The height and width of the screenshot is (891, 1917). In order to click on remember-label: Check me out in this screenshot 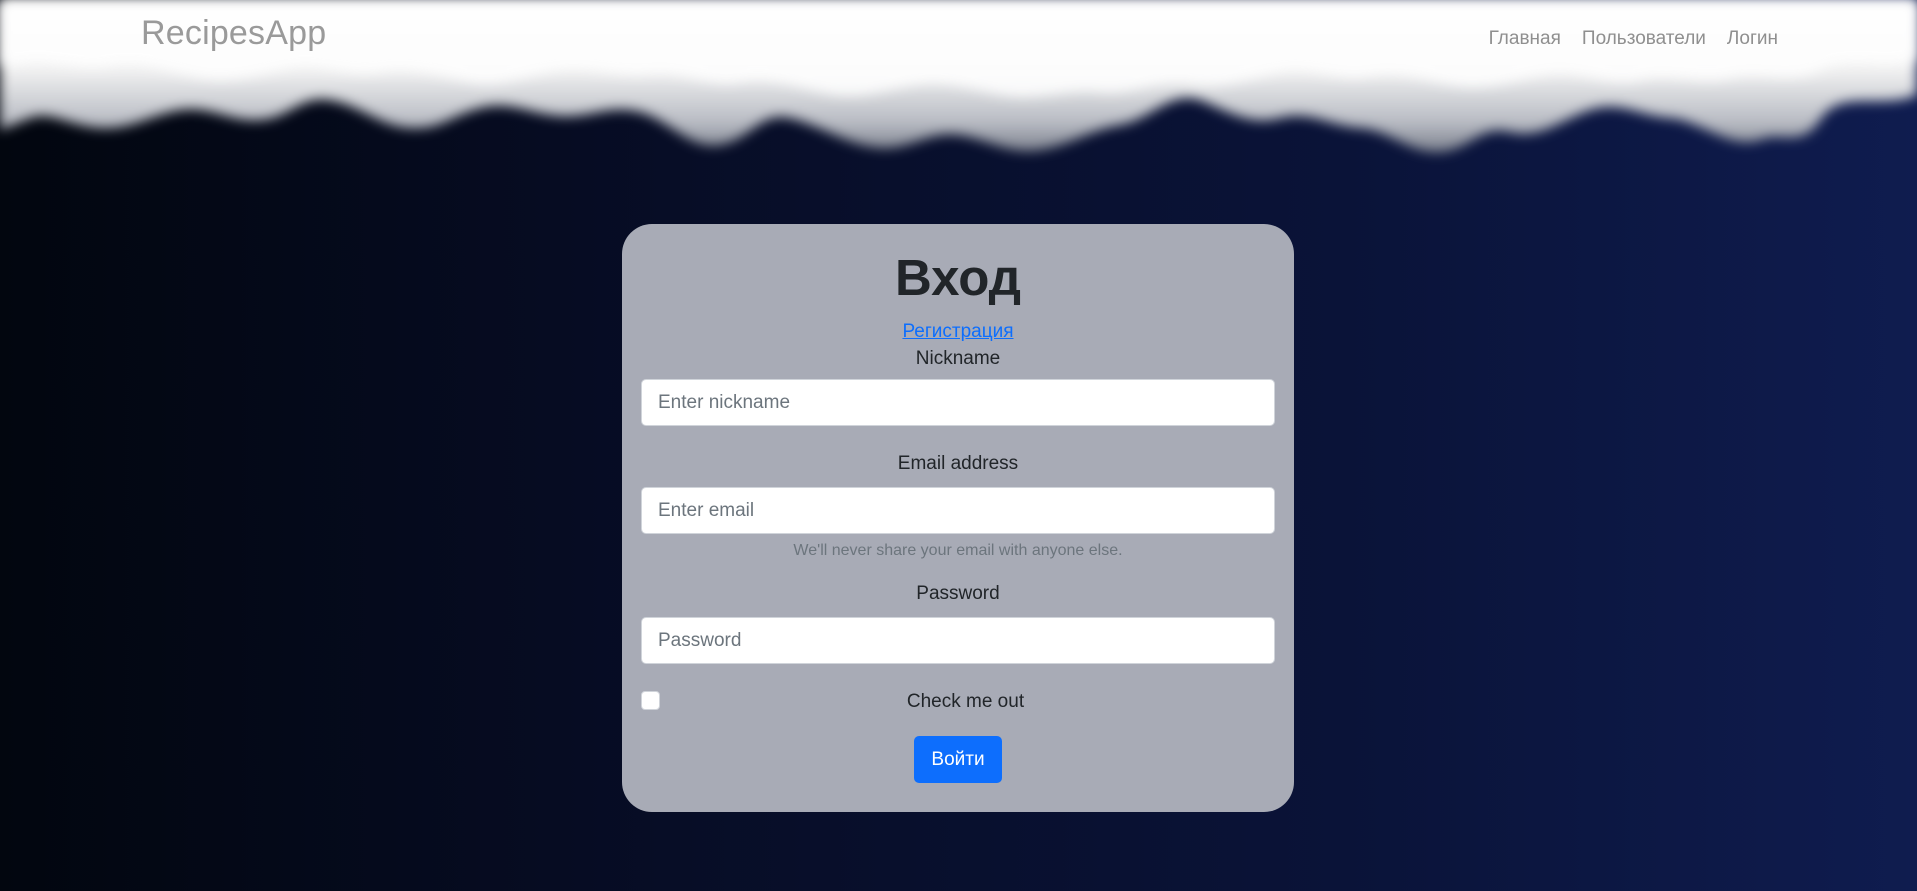, I will do `click(965, 701)`.